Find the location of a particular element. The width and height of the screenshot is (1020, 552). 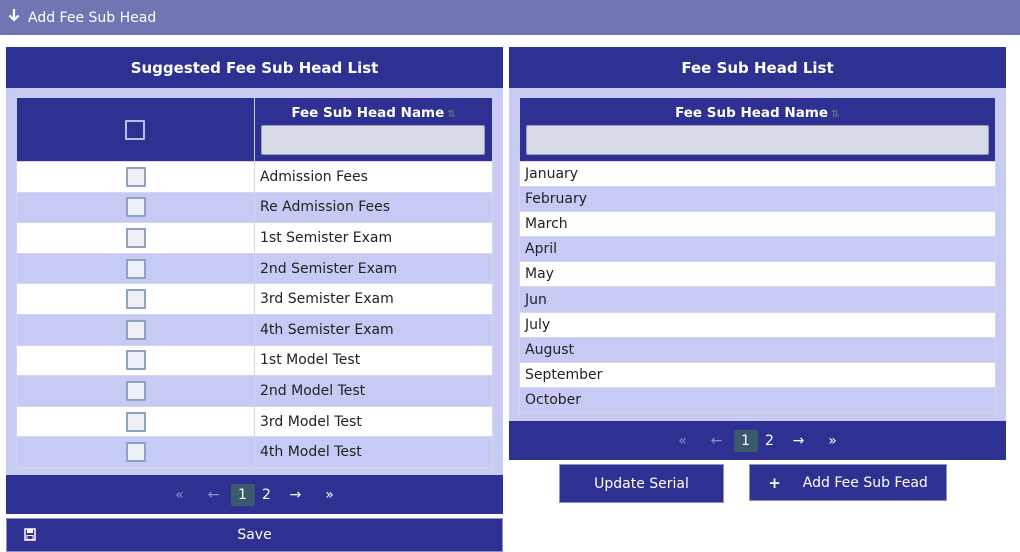

table-row: 3rd Semister Exam is located at coordinates (254, 299).